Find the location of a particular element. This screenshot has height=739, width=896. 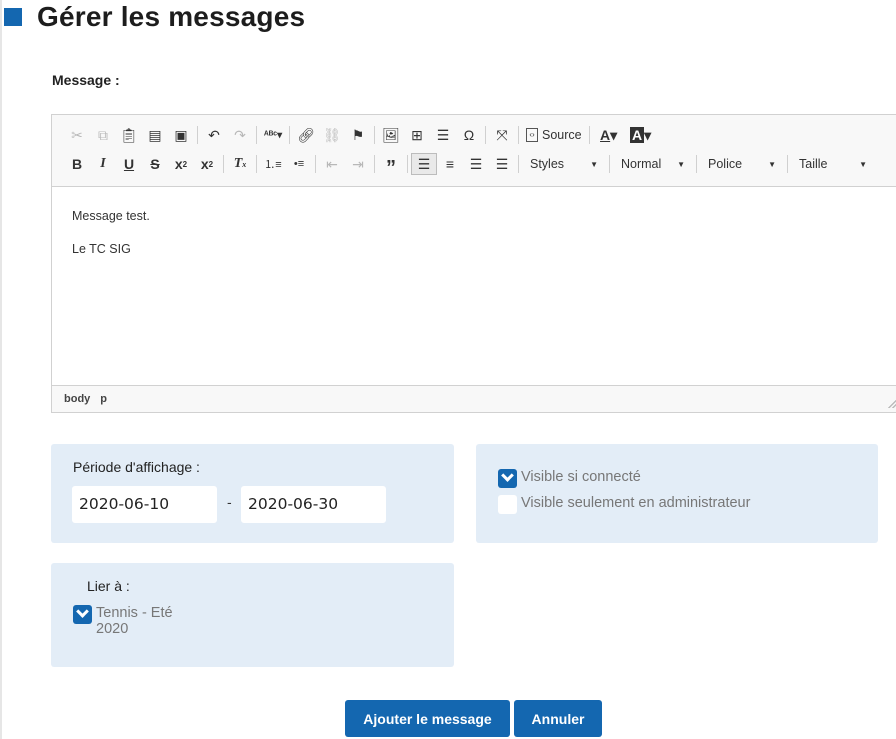

format-label: Normal is located at coordinates (641, 164).